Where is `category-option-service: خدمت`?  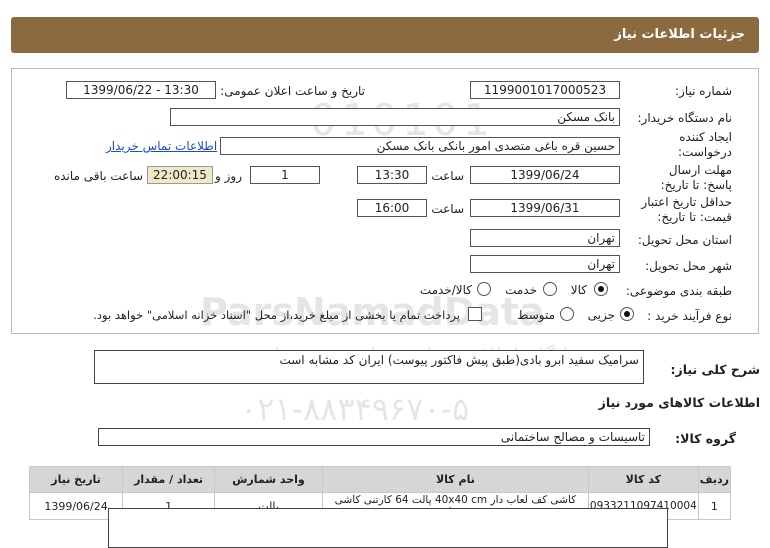 category-option-service: خدمت is located at coordinates (521, 290).